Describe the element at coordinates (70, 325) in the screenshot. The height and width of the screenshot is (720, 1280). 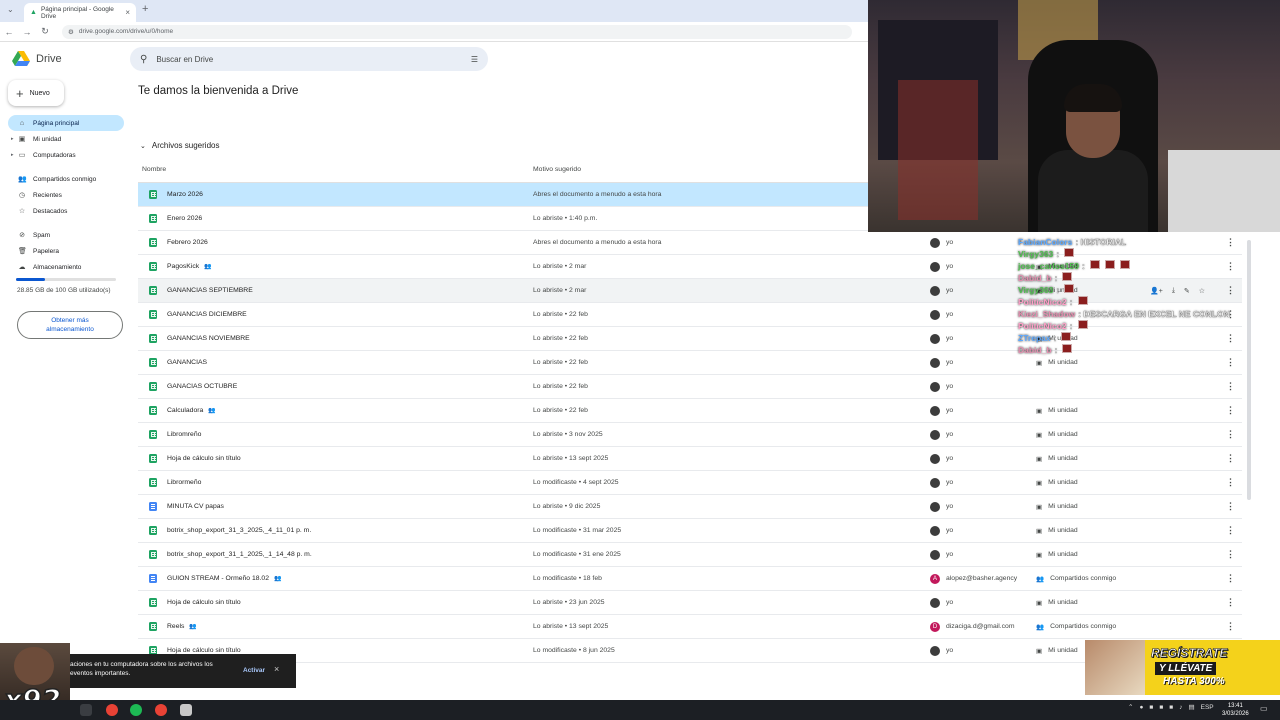
I see `get-more-storage-button: Obtener más almacenamiento` at that location.